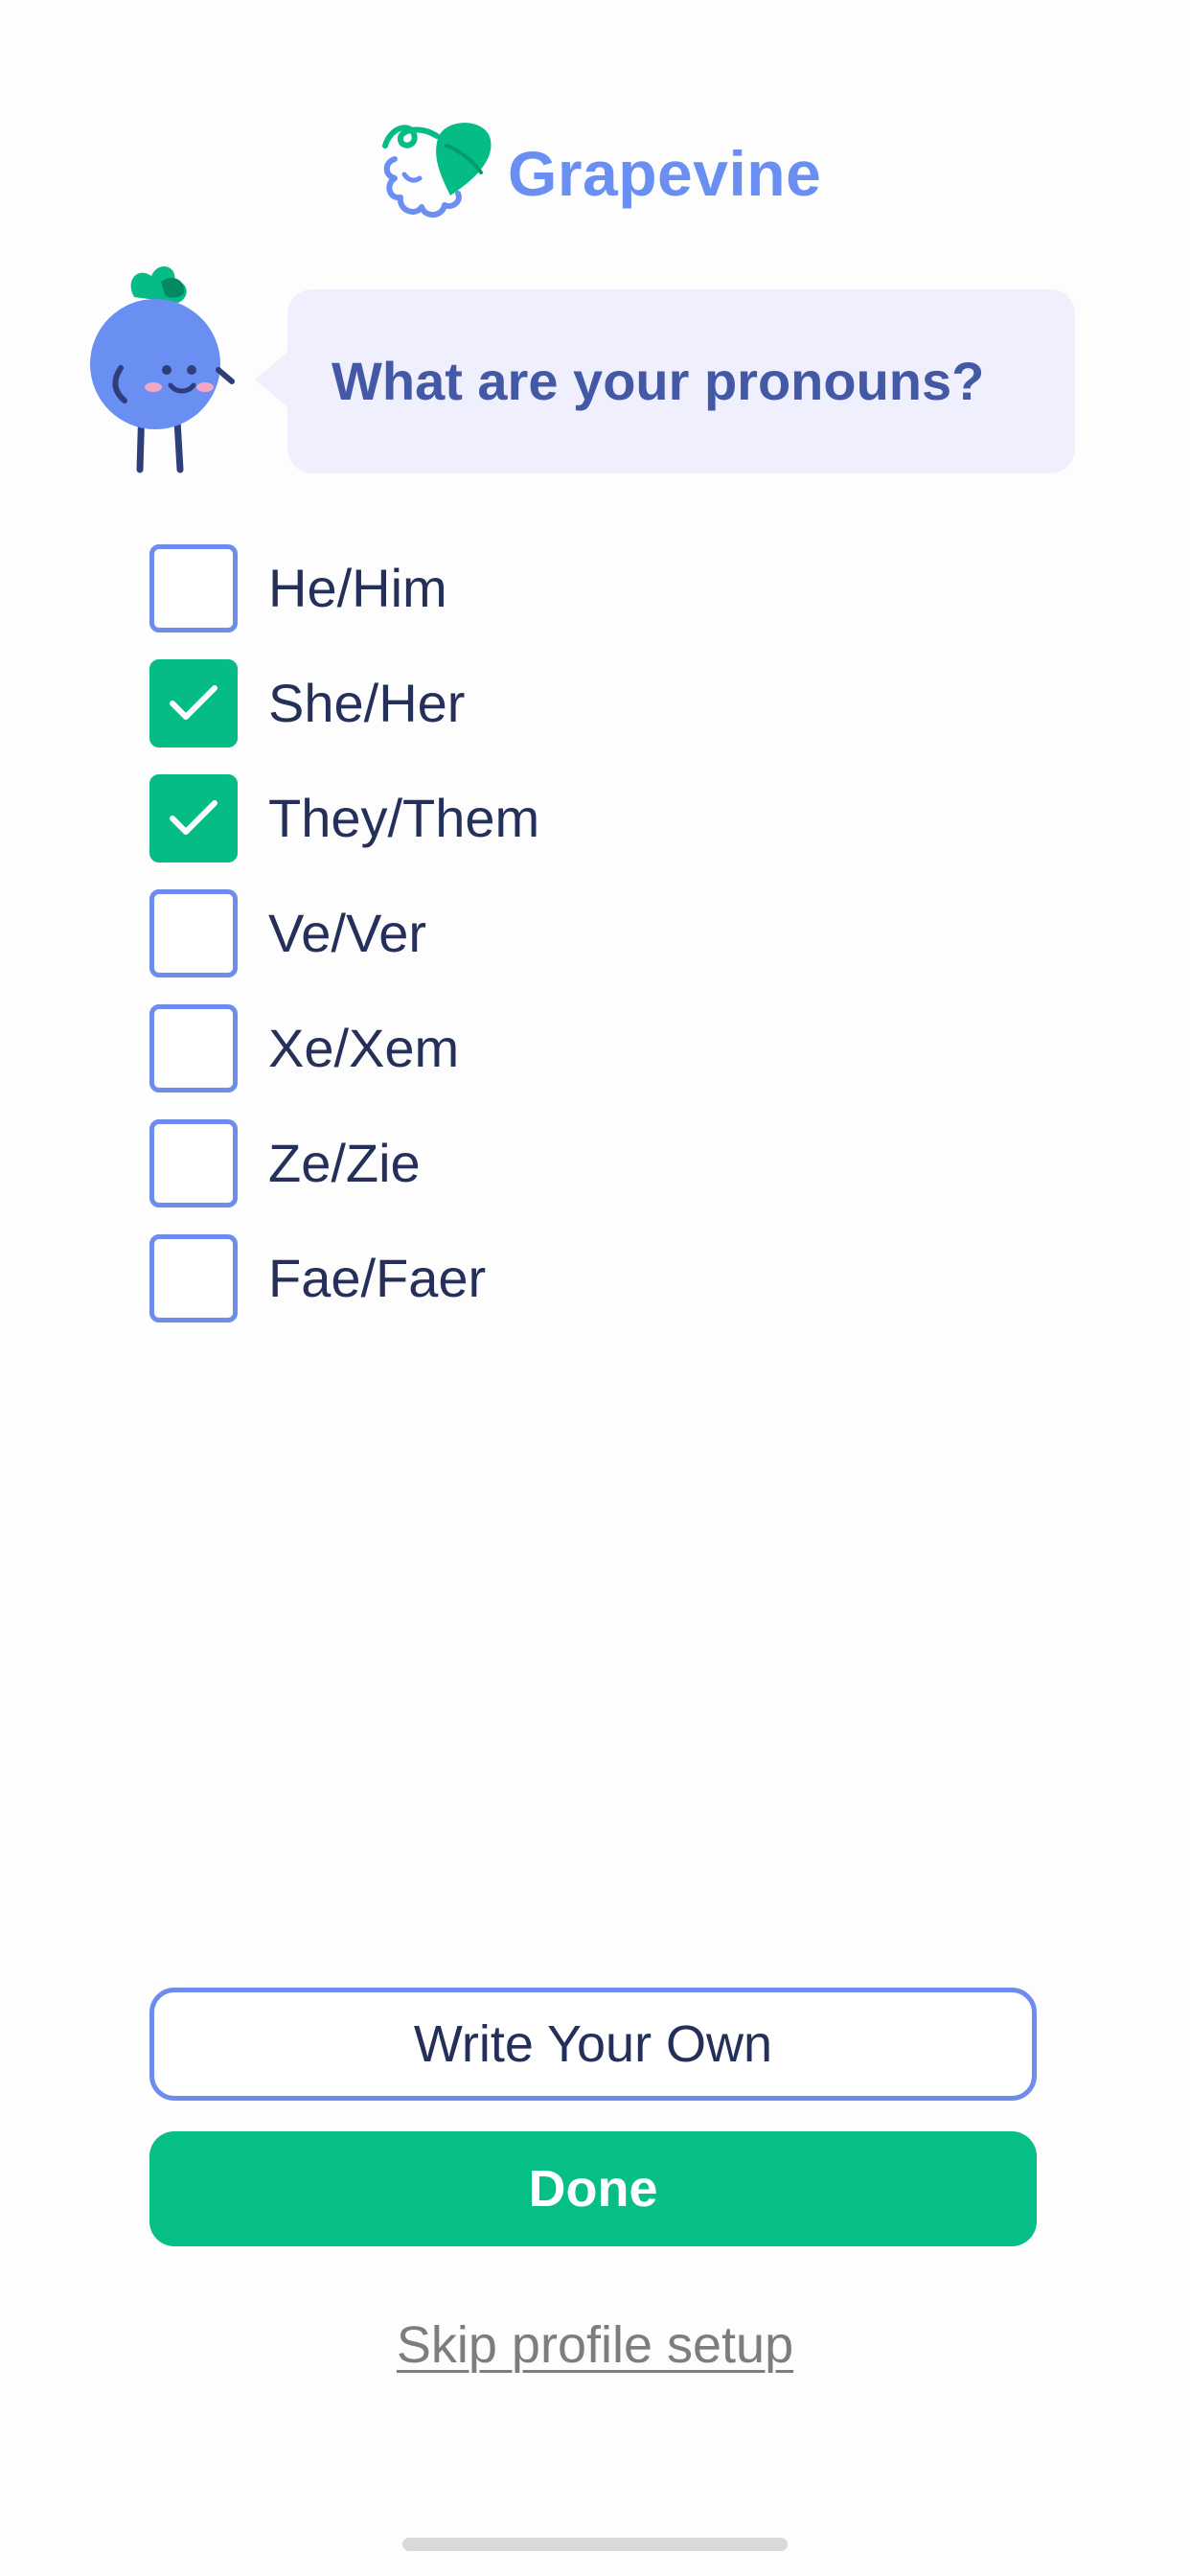  I want to click on app-logo: Grapevine, so click(602, 172).